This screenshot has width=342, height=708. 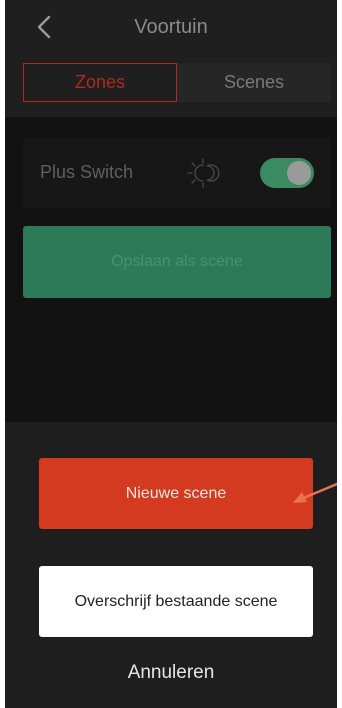 I want to click on tab-zones: Zones, so click(x=100, y=82).